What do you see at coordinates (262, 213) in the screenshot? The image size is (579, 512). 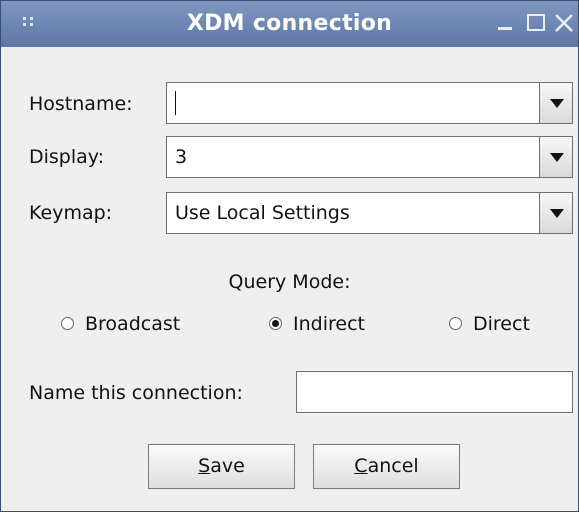 I see `keymap-value: Use Local Settings` at bounding box center [262, 213].